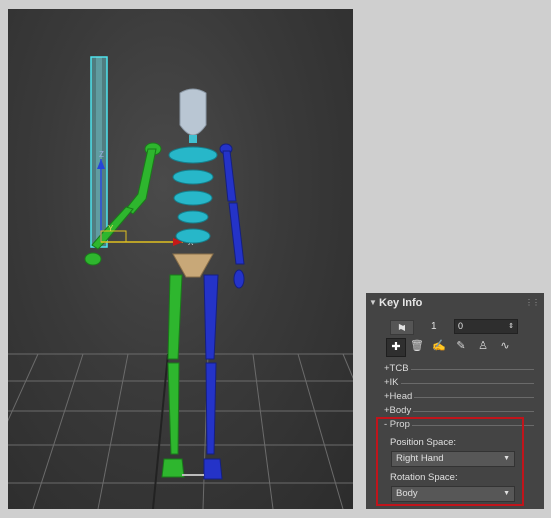 The image size is (551, 518). I want to click on biped-spine, so click(193, 195).